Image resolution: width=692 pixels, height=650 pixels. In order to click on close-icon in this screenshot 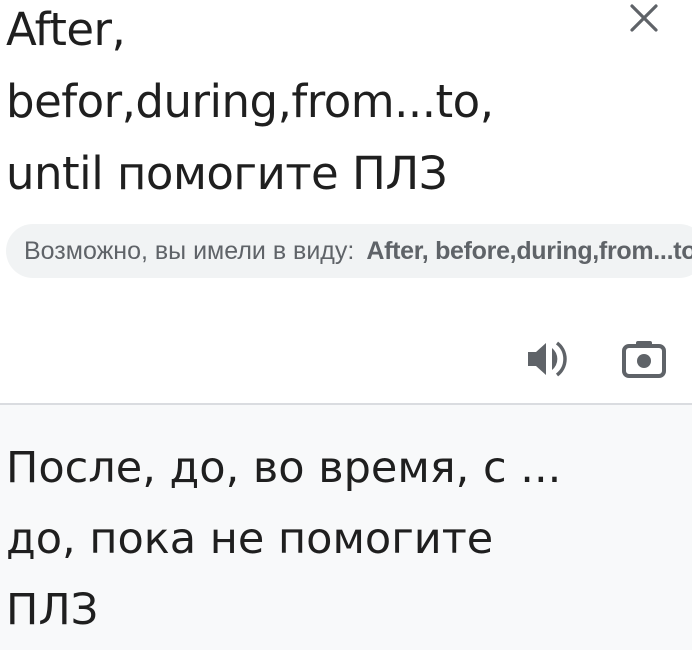, I will do `click(644, 18)`.